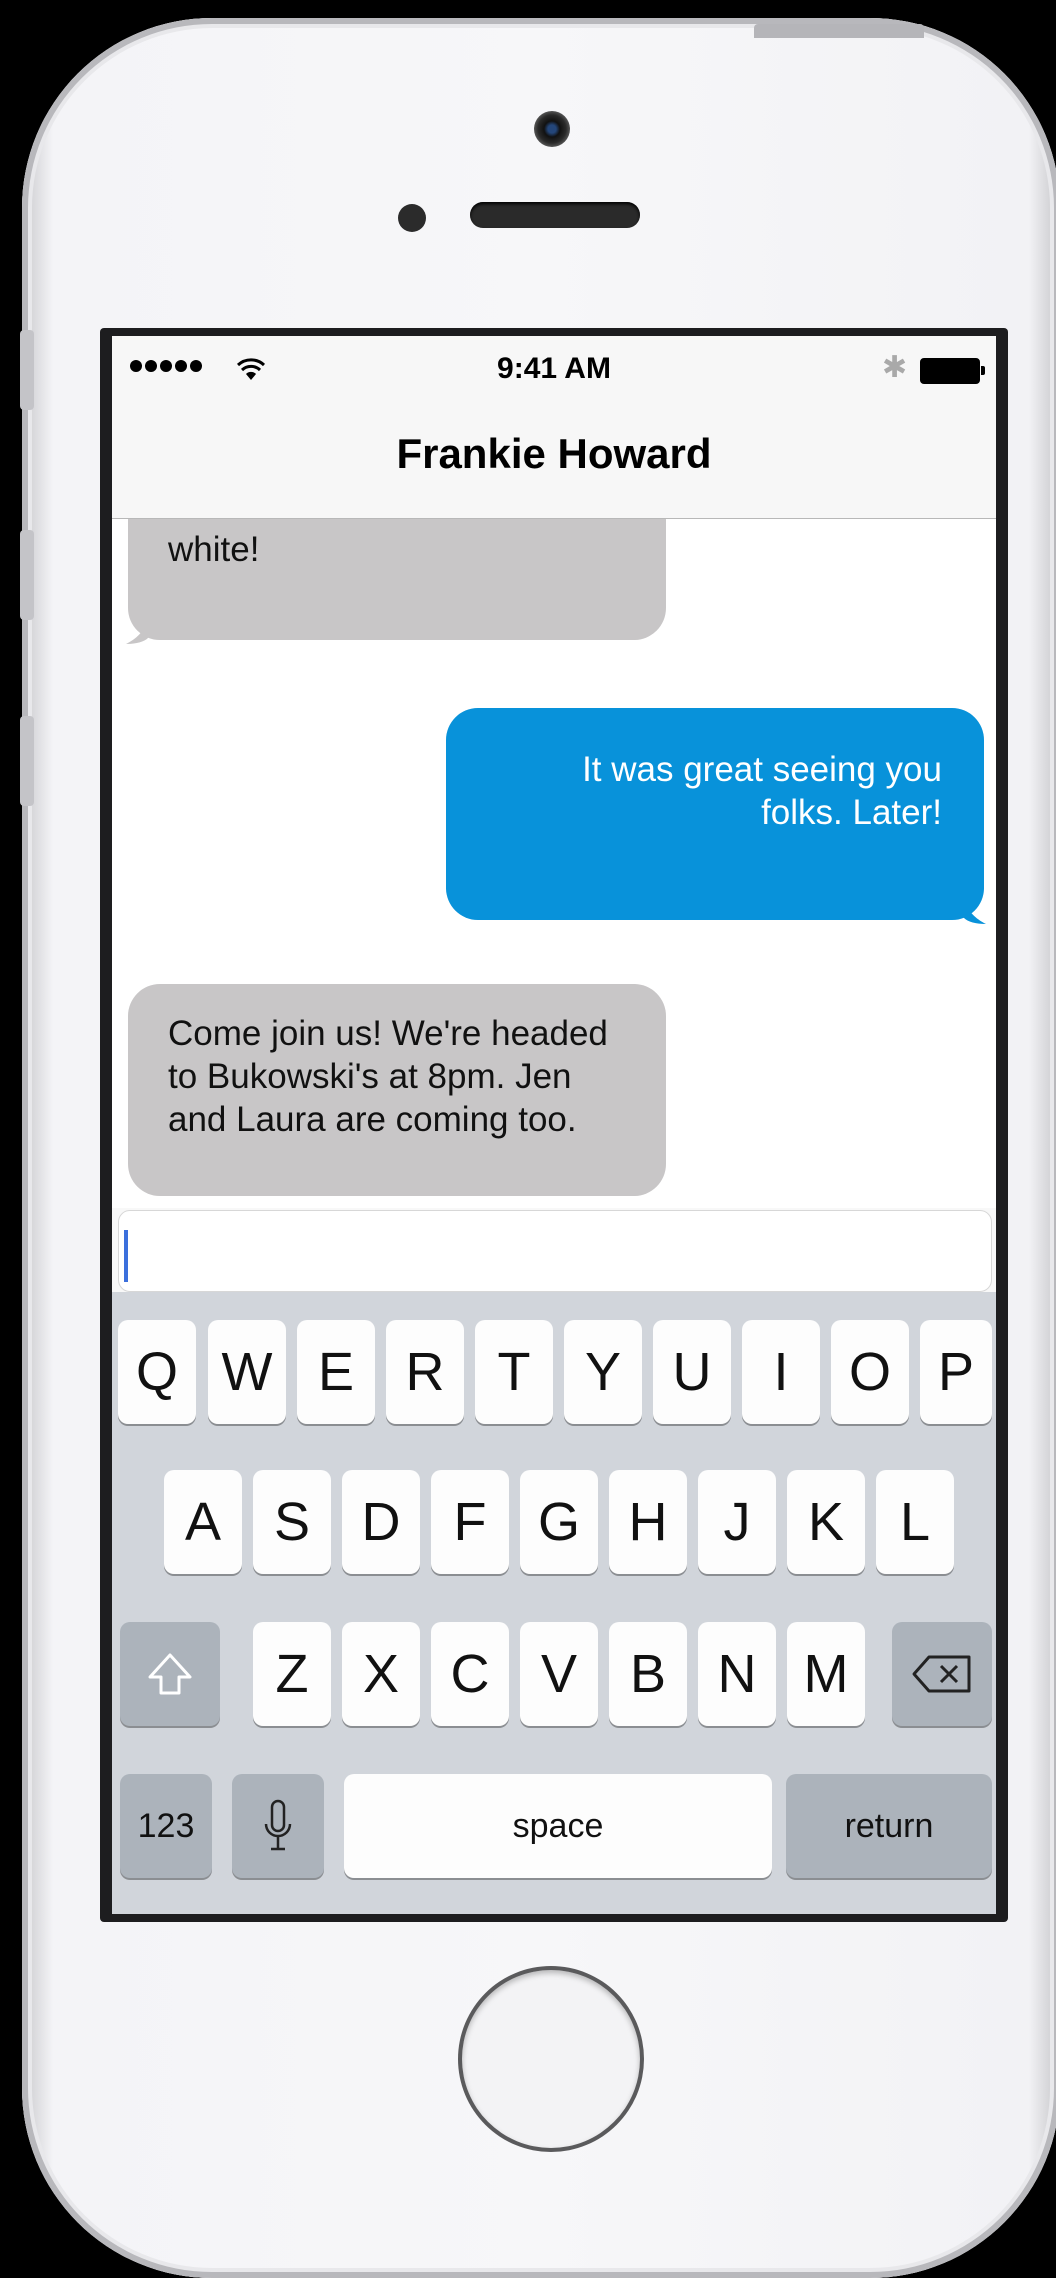 The image size is (1056, 2278). Describe the element at coordinates (126, 1256) in the screenshot. I see `text-cursor` at that location.